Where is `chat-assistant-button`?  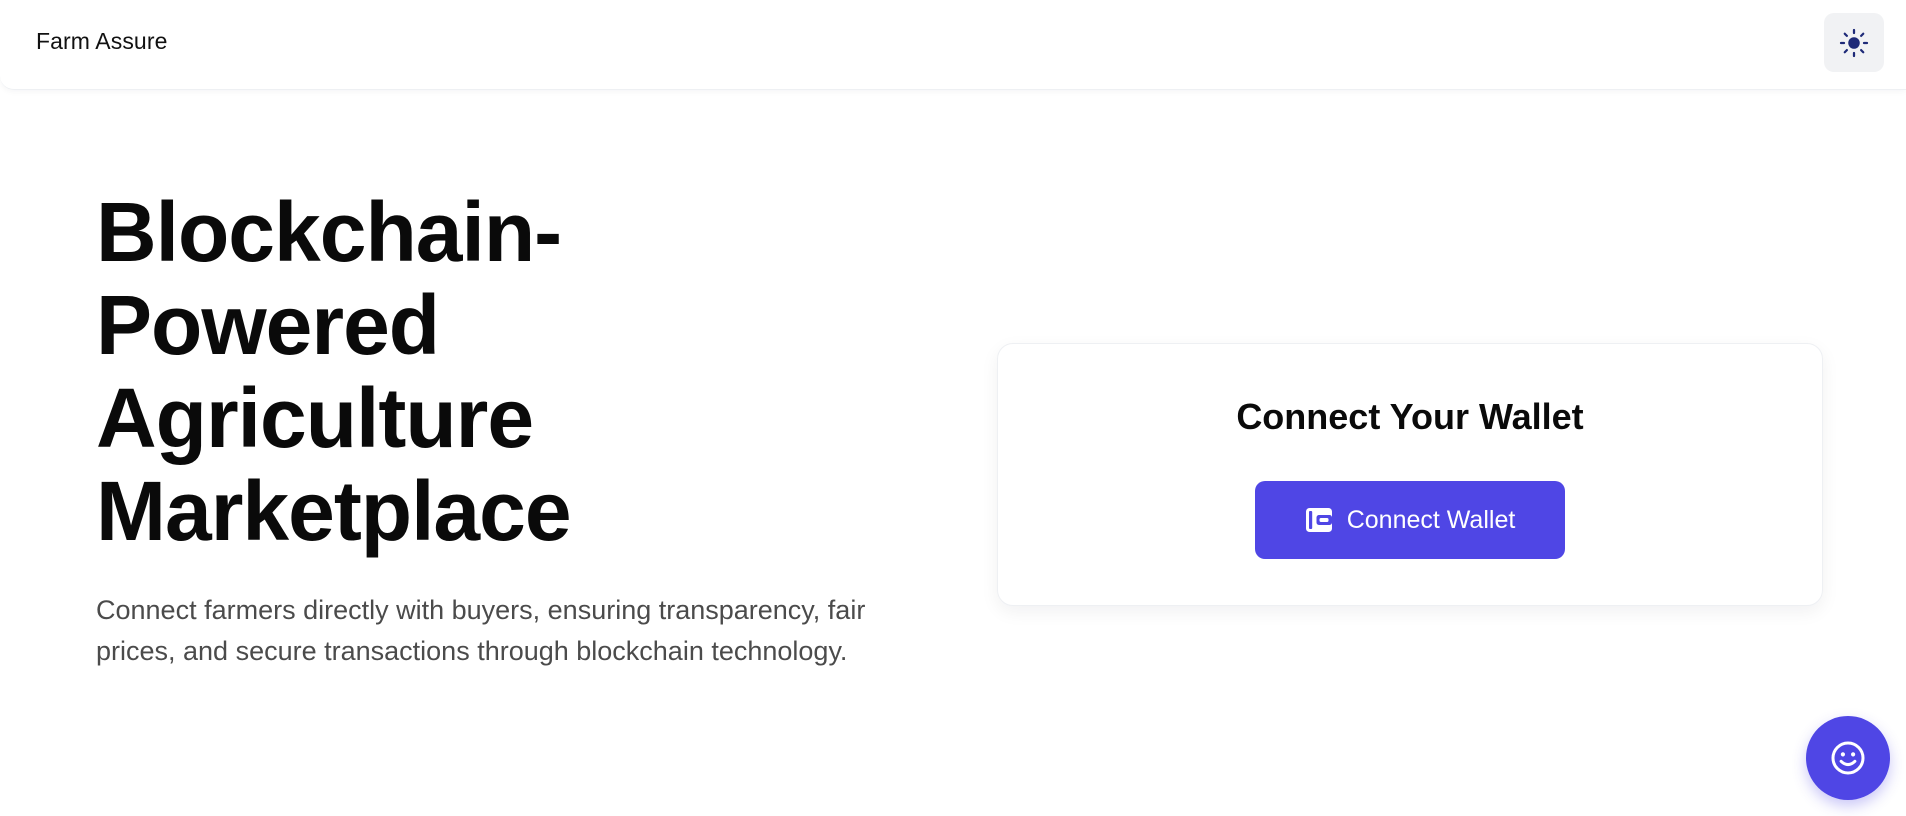
chat-assistant-button is located at coordinates (1848, 758).